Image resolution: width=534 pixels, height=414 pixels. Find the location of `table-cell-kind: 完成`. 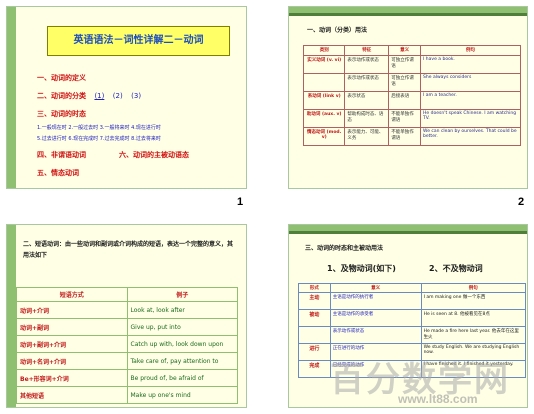

table-cell-kind: 完成 is located at coordinates (314, 369).